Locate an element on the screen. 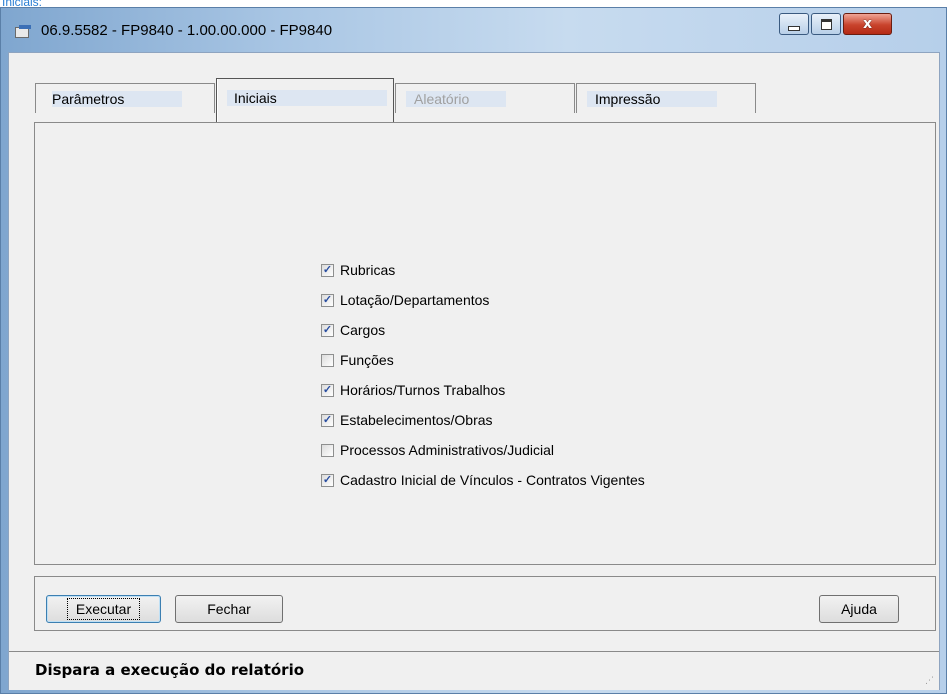 The height and width of the screenshot is (694, 947). tab-label: Aleatório is located at coordinates (442, 99).